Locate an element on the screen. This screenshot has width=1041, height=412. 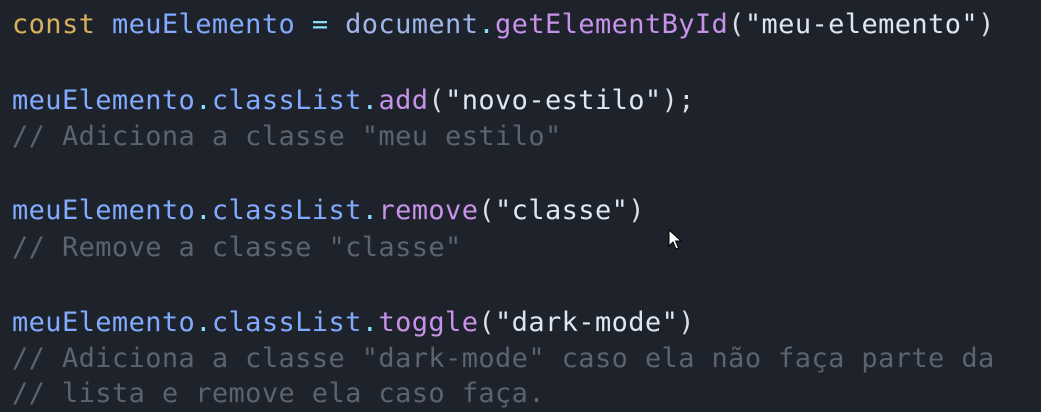
string-token: "dark-mode" is located at coordinates (587, 322).